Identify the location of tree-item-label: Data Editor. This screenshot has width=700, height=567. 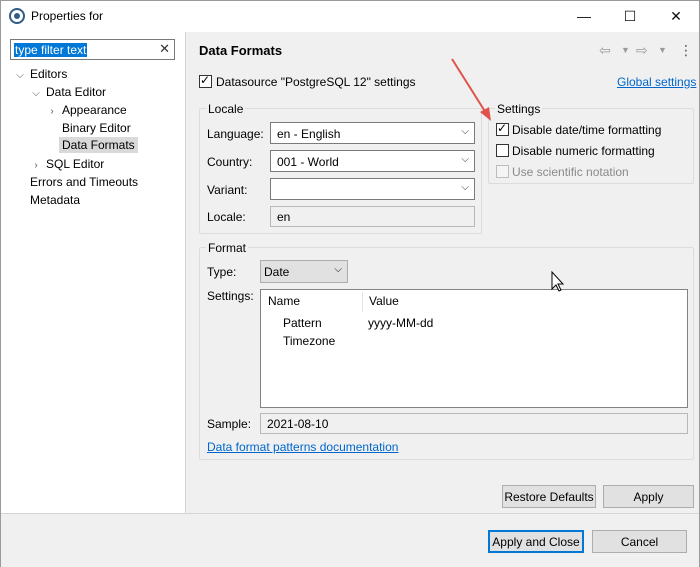
(76, 92).